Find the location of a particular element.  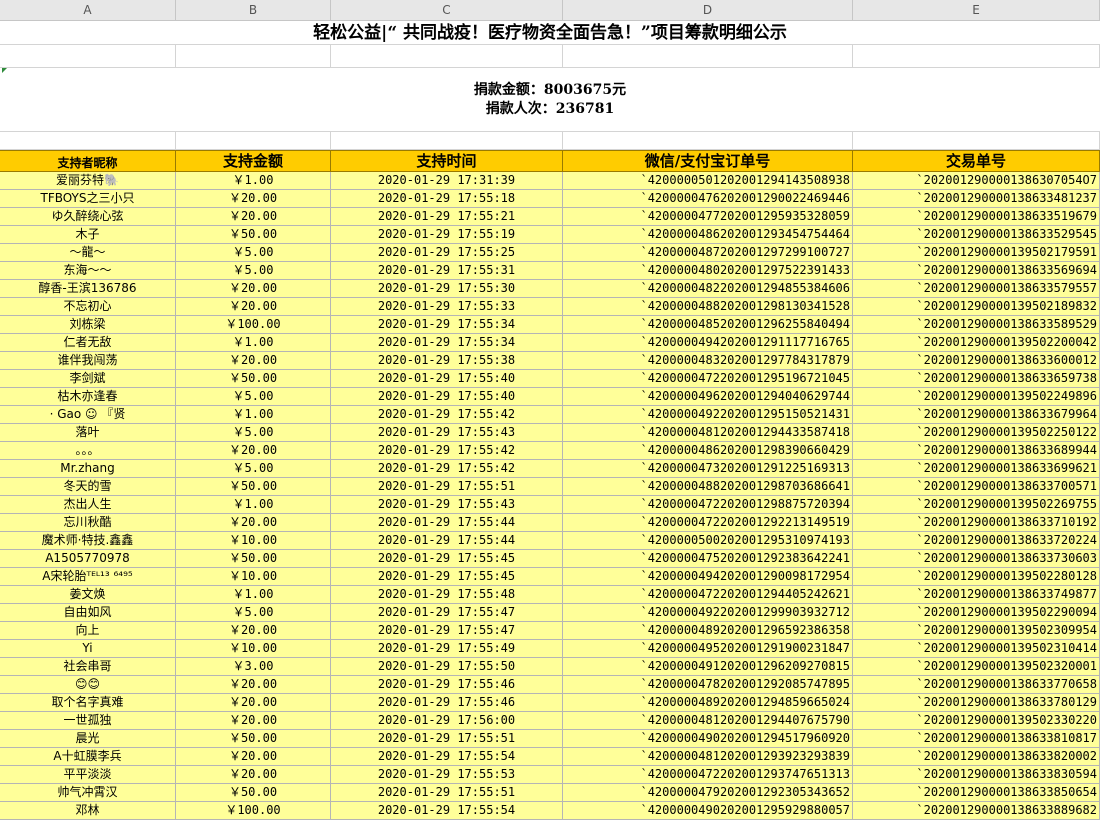

cell-order-number: `4200000501202001294143508938 is located at coordinates (708, 181).